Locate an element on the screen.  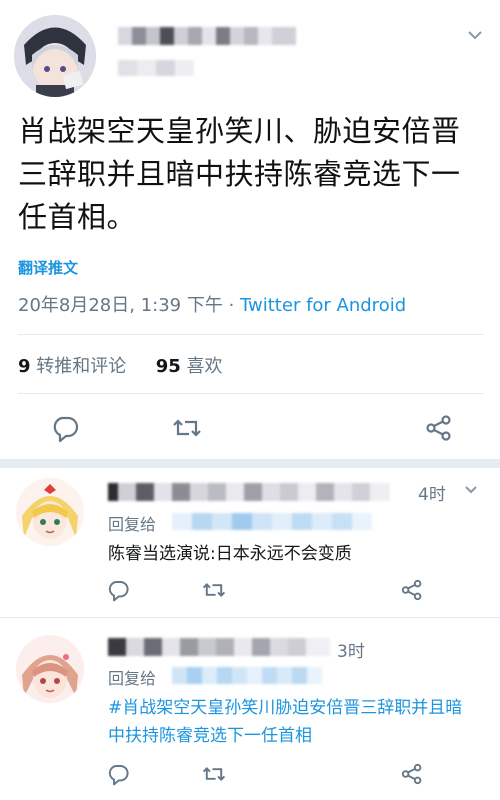
tweet-meta: 20年8月28日, 1:39 下午 · Twitter for Android is located at coordinates (212, 304).